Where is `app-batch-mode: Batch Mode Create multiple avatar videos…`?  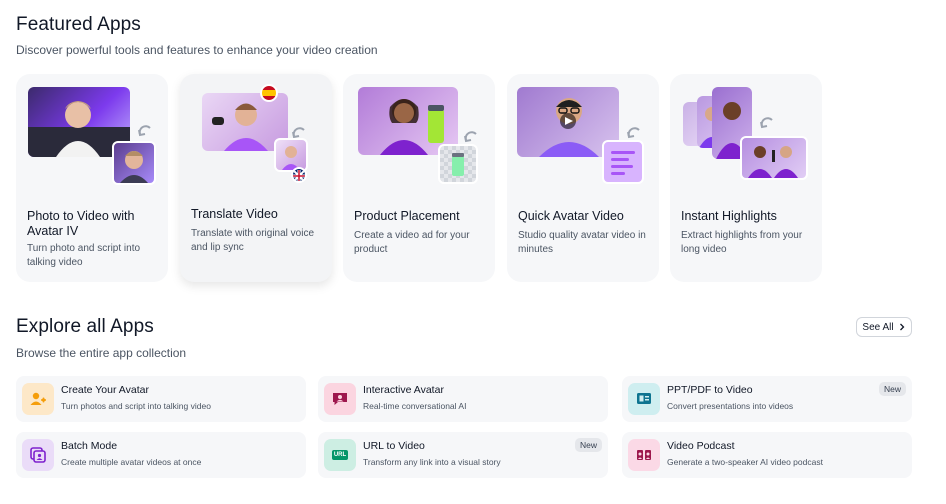
app-batch-mode: Batch Mode Create multiple avatar videos… is located at coordinates (161, 455).